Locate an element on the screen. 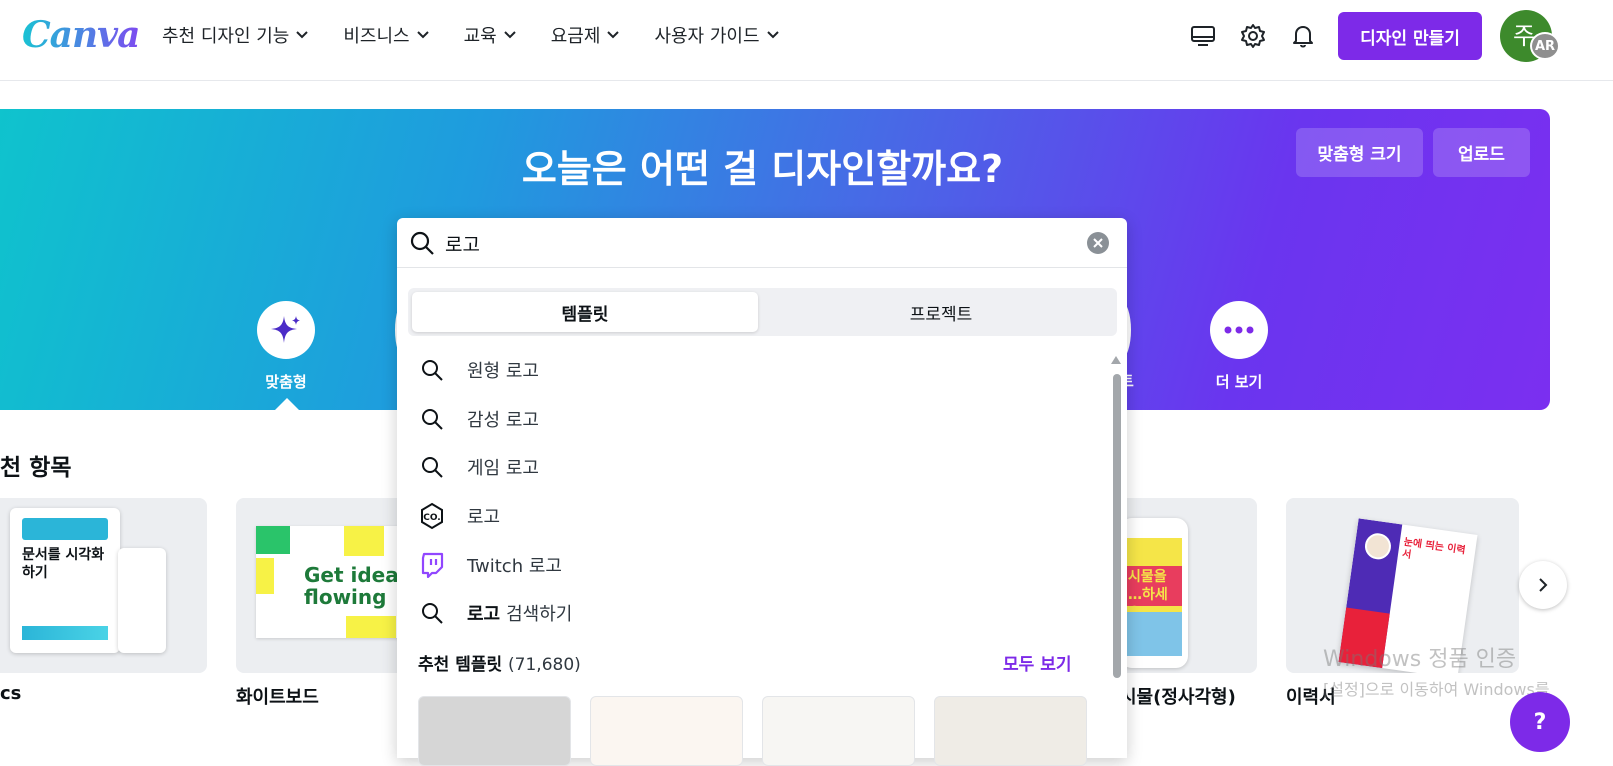 The width and height of the screenshot is (1613, 766). suggestion-text: 검색하기 is located at coordinates (539, 614).